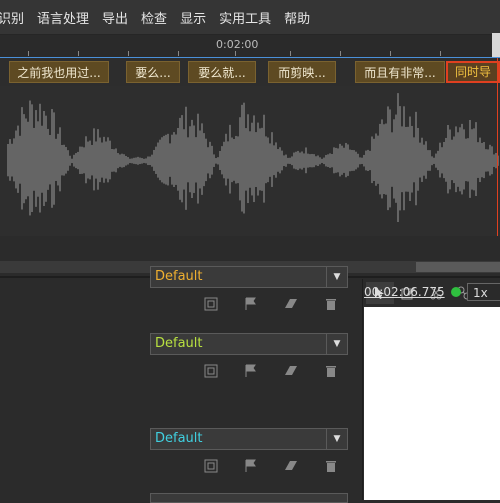  What do you see at coordinates (497, 147) in the screenshot?
I see `playhead-line` at bounding box center [497, 147].